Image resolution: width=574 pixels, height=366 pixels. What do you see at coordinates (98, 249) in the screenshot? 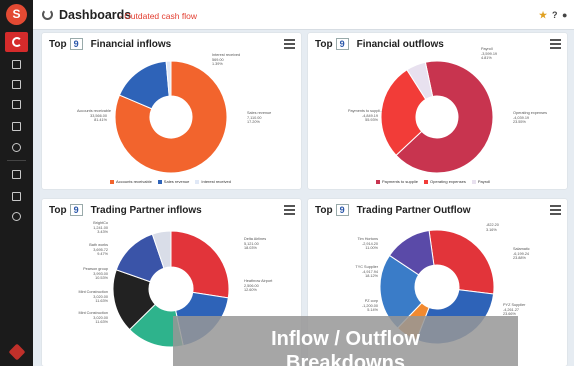
I see `data-label: Bath works 3,695.72 9.47%` at bounding box center [98, 249].